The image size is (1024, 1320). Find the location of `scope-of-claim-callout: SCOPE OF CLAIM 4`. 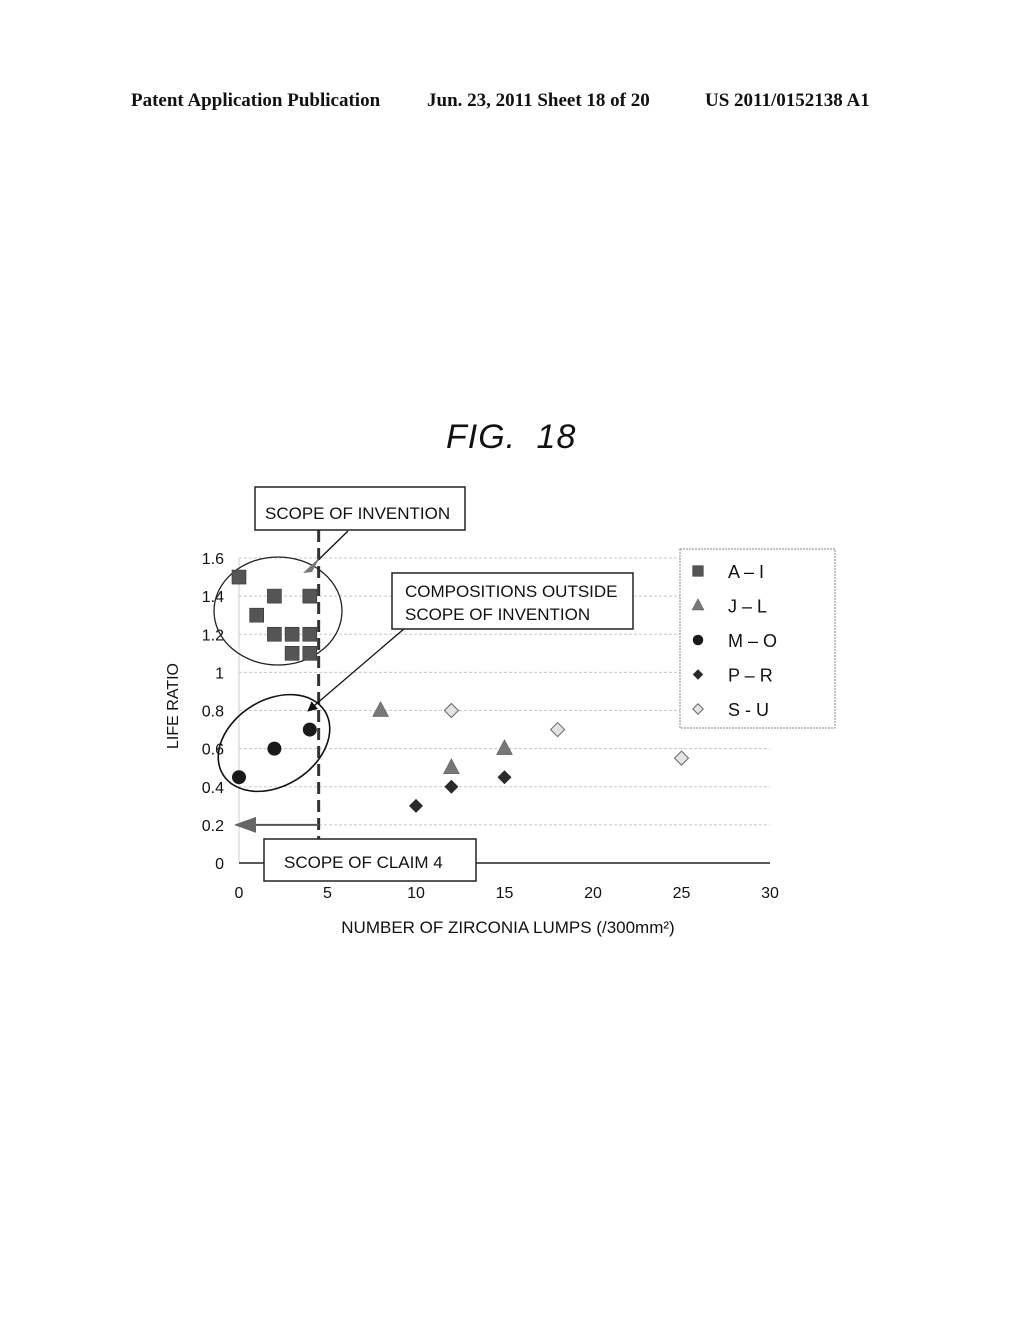

scope-of-claim-callout: SCOPE OF CLAIM 4 is located at coordinates (355, 849).